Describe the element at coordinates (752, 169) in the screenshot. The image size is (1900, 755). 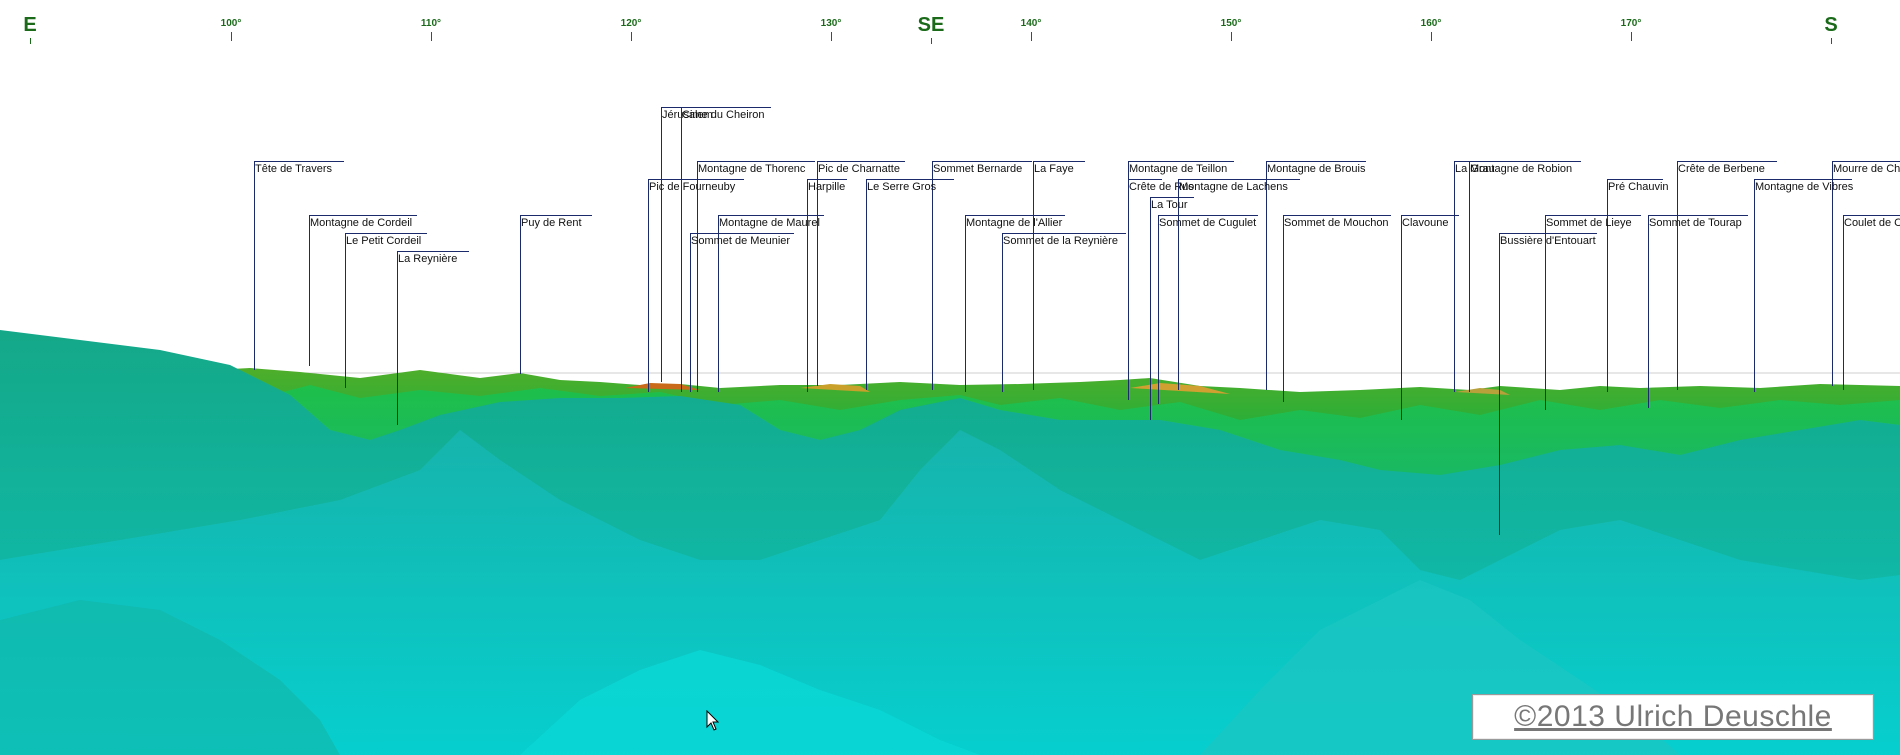
I see `peak-name: Montagne de Thorenc` at that location.